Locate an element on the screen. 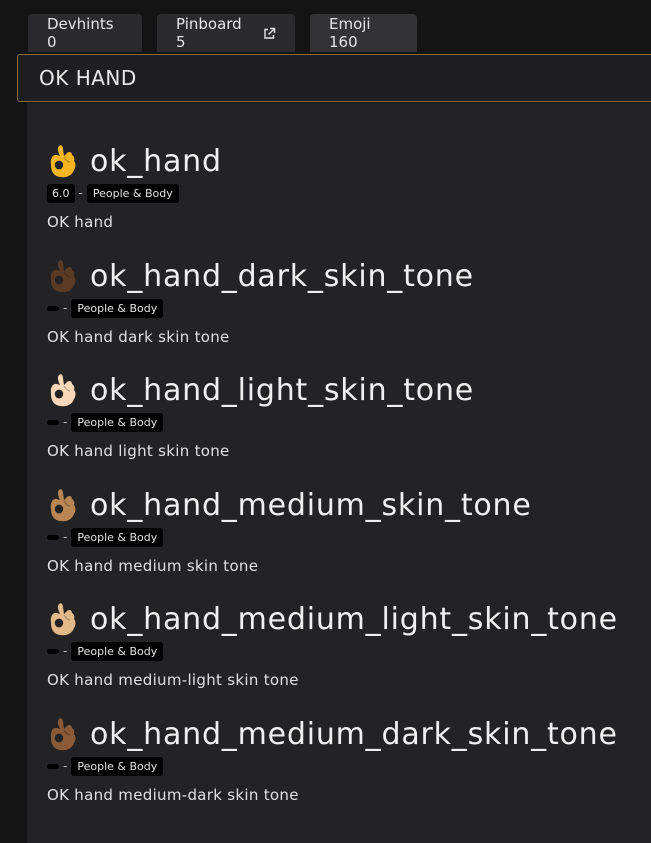 Image resolution: width=651 pixels, height=843 pixels. source-tabs: Devhints 0 Pinboard 5 Emoji 160 is located at coordinates (222, 33).